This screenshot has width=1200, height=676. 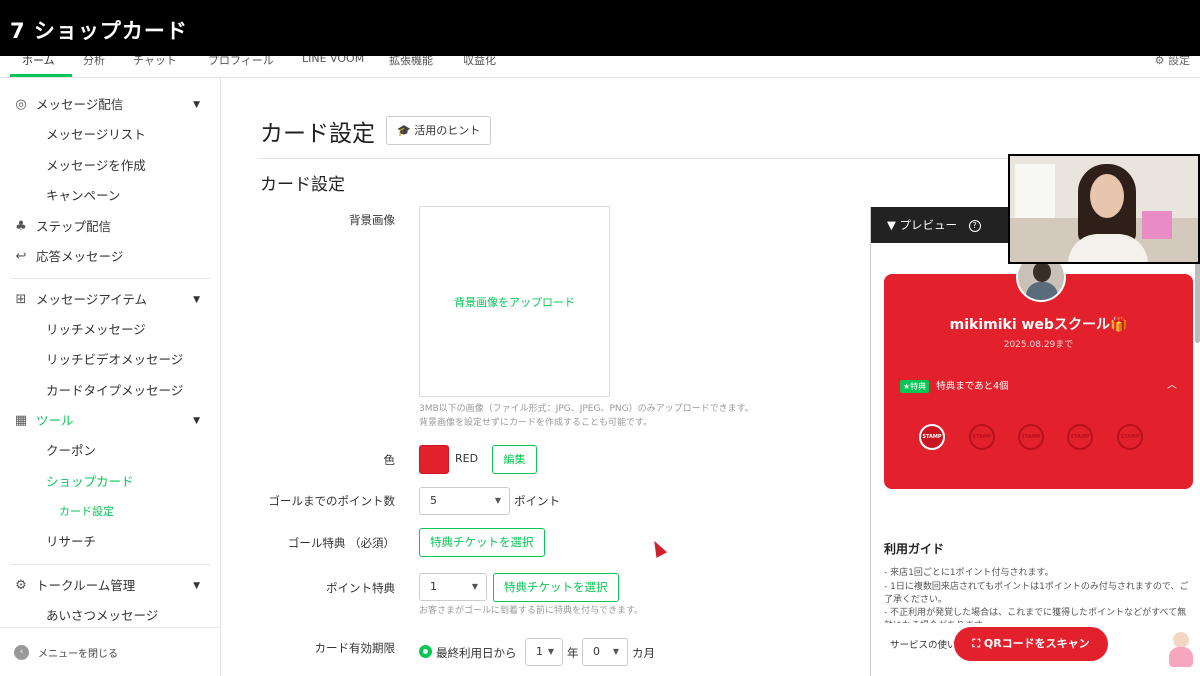 I want to click on edit-color-button: 編集, so click(x=514, y=459).